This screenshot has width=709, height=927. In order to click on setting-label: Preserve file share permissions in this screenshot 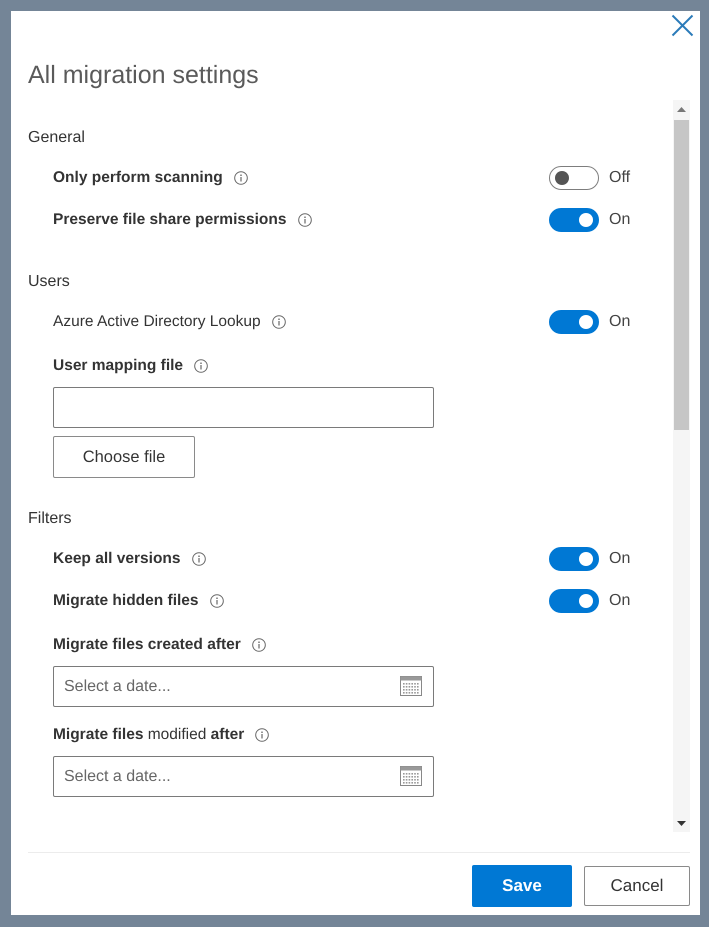, I will do `click(169, 220)`.